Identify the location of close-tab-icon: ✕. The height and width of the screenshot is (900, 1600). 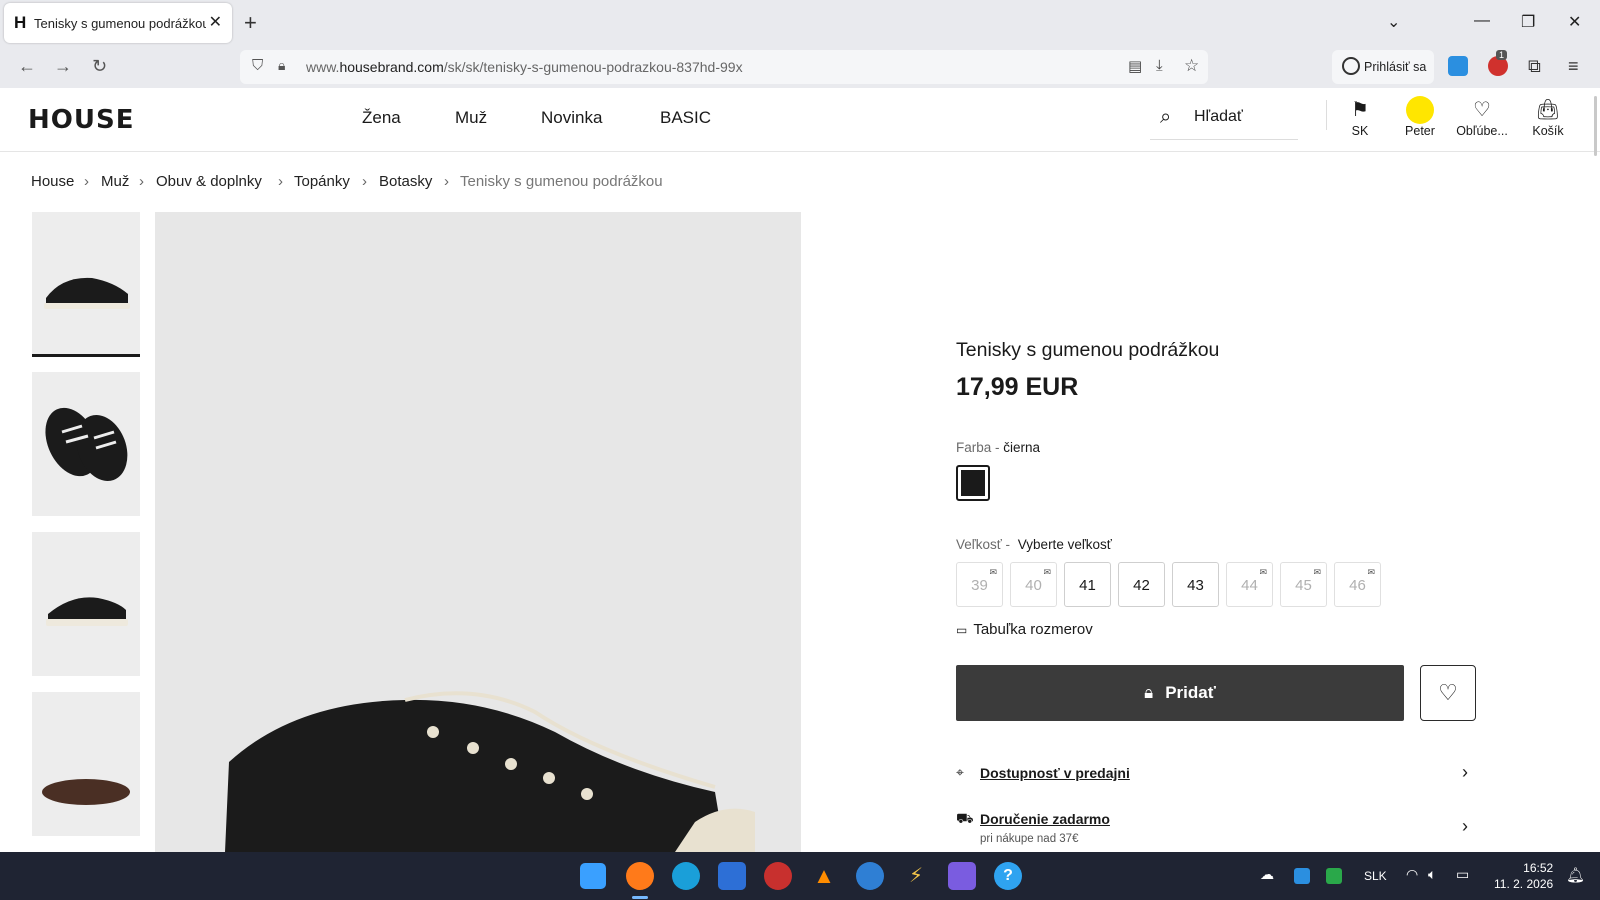
(215, 22).